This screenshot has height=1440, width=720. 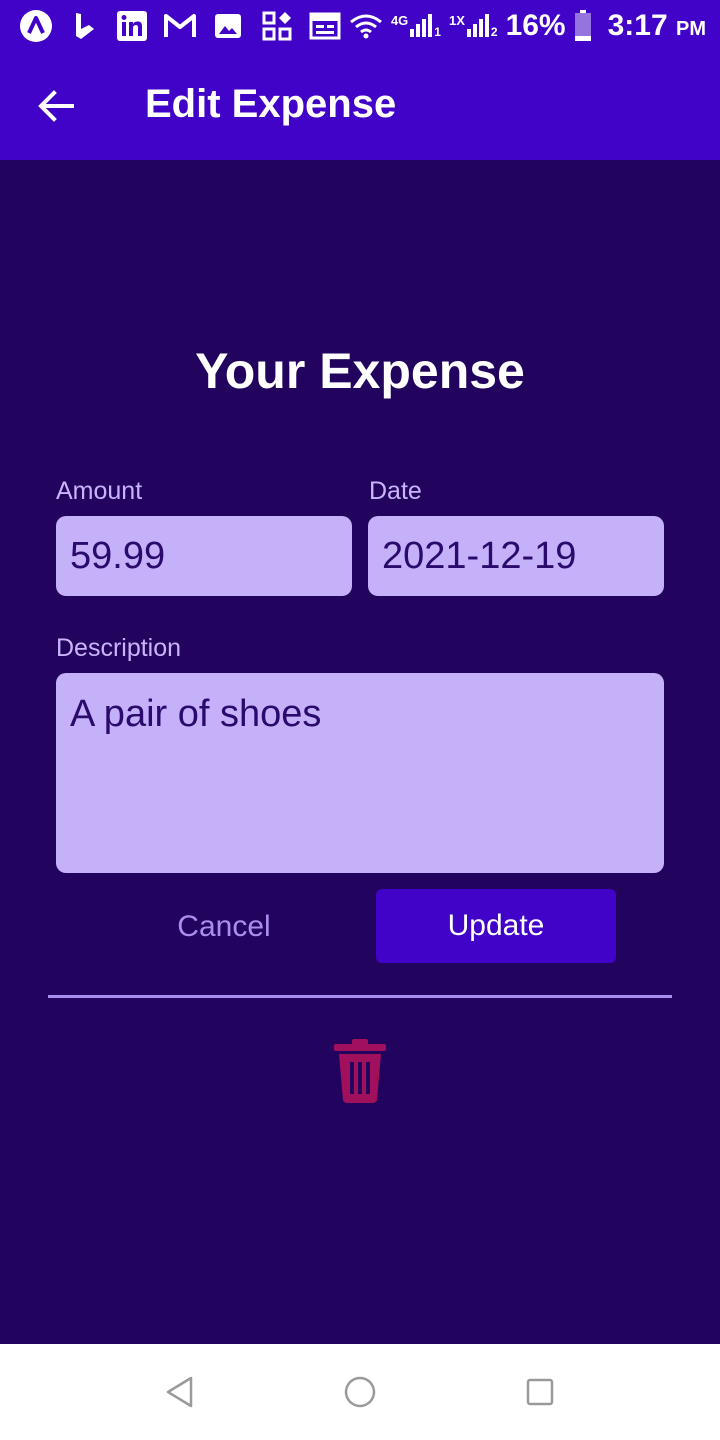 I want to click on recents-square-icon, so click(x=540, y=1392).